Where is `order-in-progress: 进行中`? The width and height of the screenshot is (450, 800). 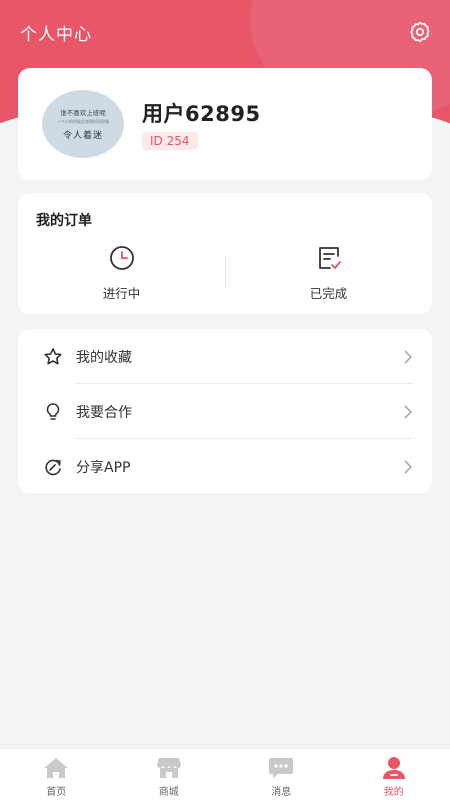
order-in-progress: 进行中 is located at coordinates (121, 273).